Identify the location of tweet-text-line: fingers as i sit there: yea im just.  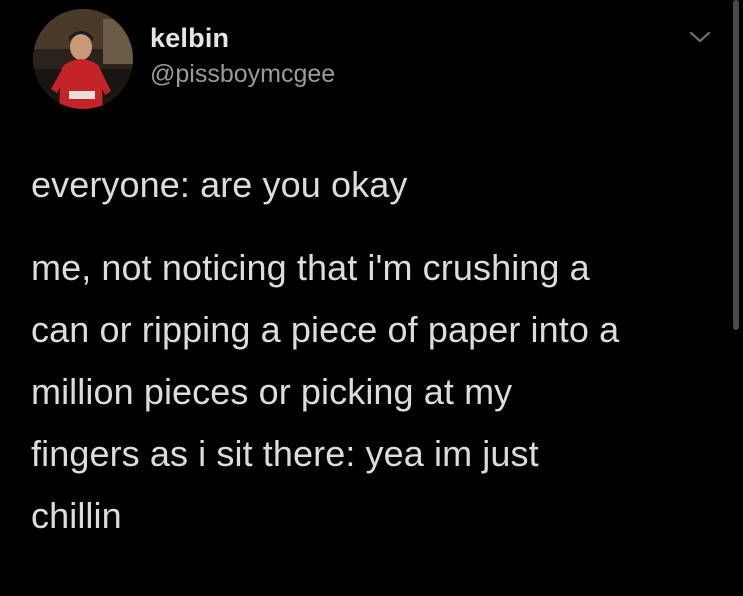
(285, 453).